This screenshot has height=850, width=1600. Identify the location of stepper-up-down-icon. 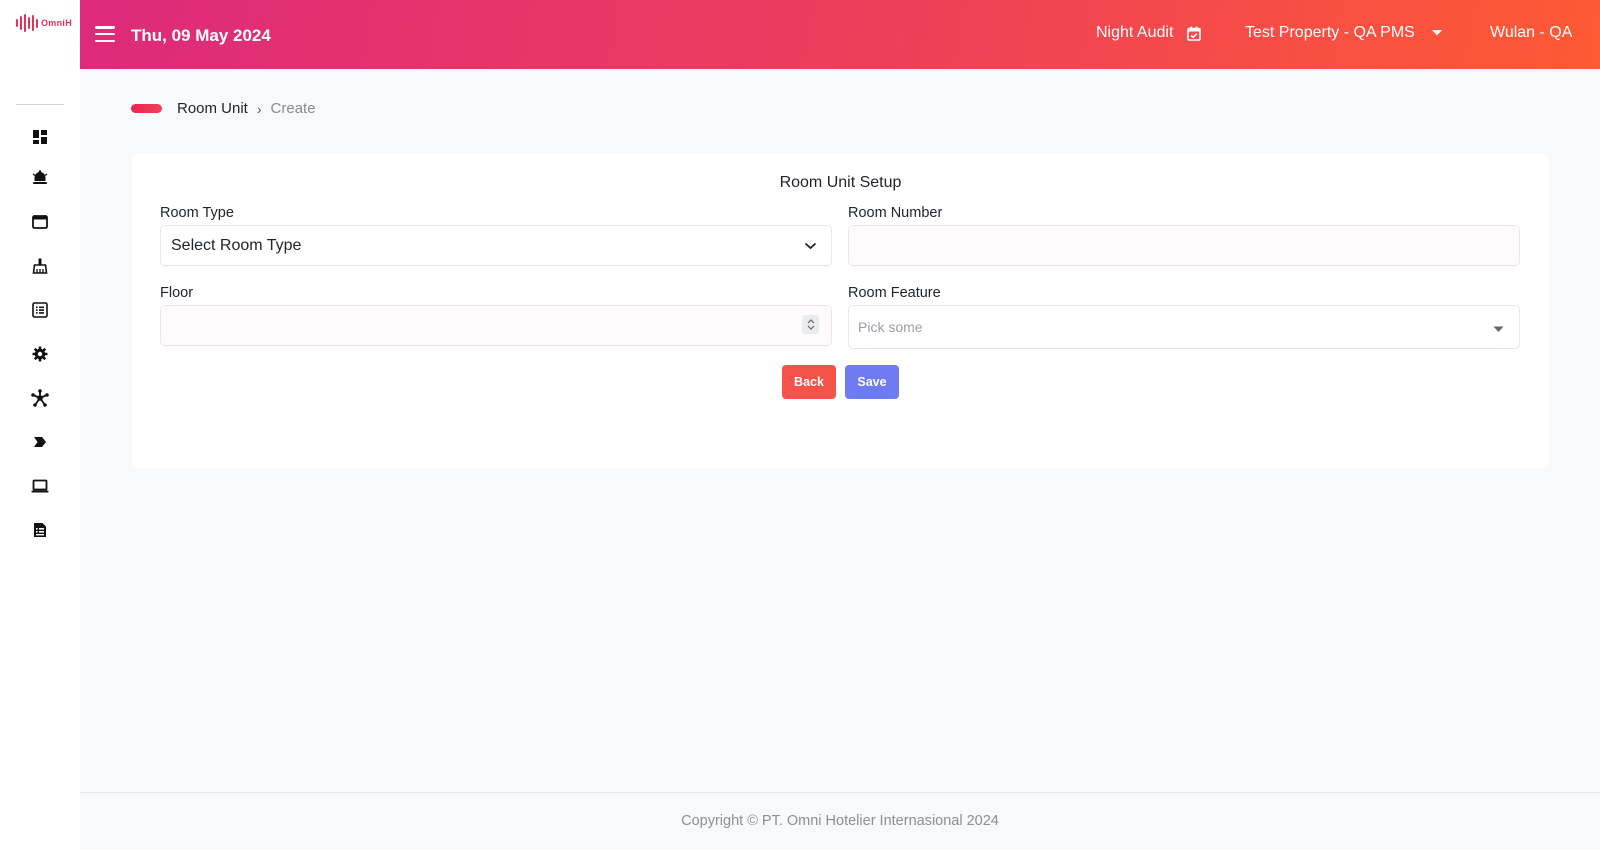
(810, 324).